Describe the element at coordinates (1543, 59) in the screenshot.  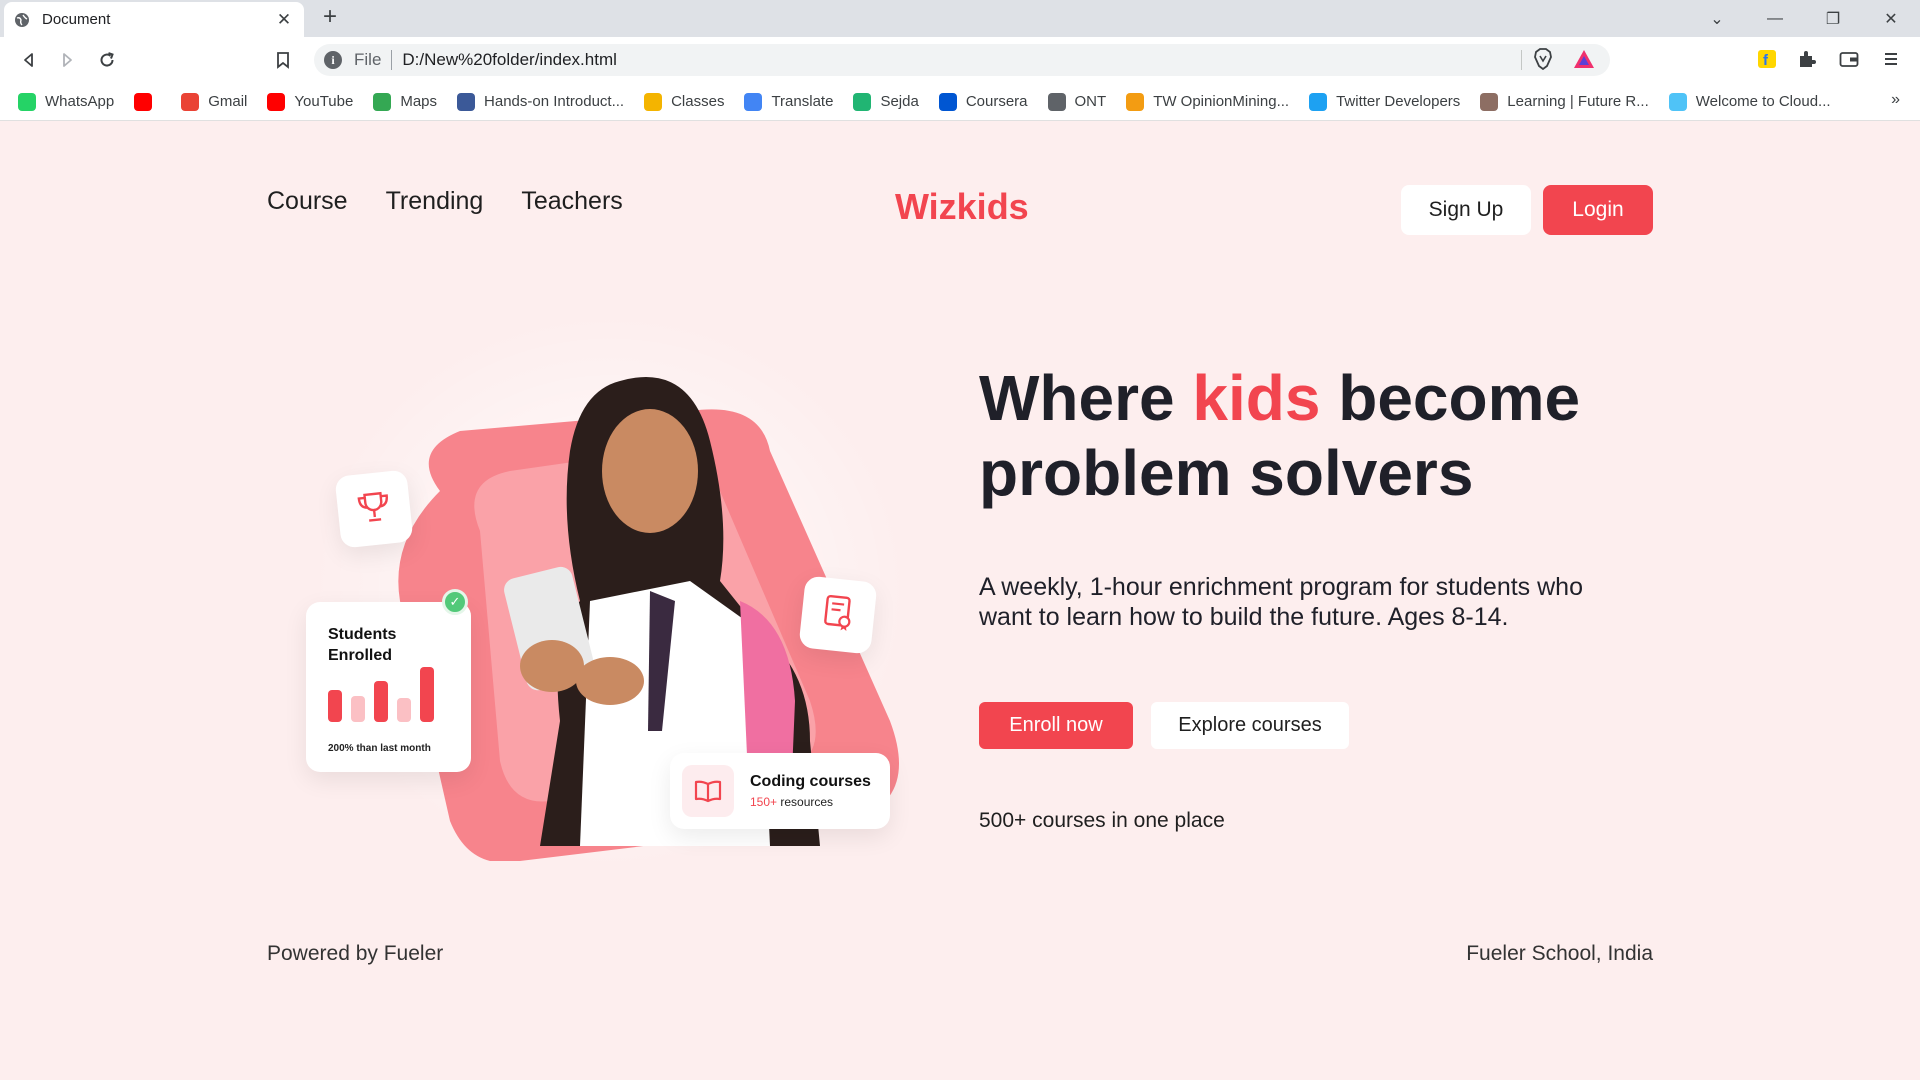
I see `brave-shield-icon` at that location.